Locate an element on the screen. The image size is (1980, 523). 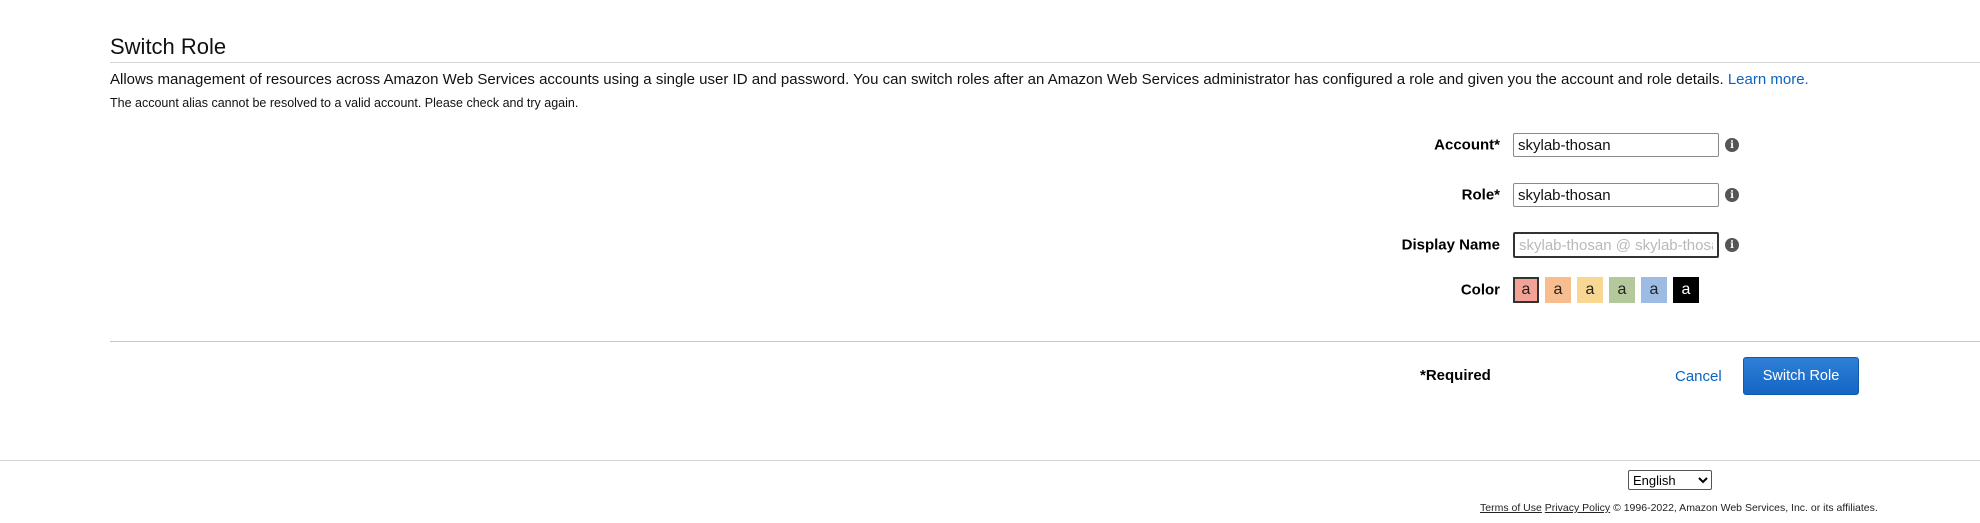
role-label: Role* is located at coordinates (1480, 195).